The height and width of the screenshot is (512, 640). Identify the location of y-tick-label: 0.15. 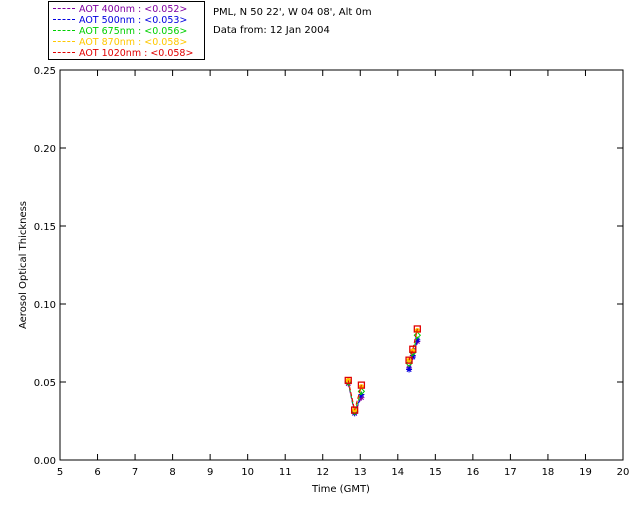
(45, 227).